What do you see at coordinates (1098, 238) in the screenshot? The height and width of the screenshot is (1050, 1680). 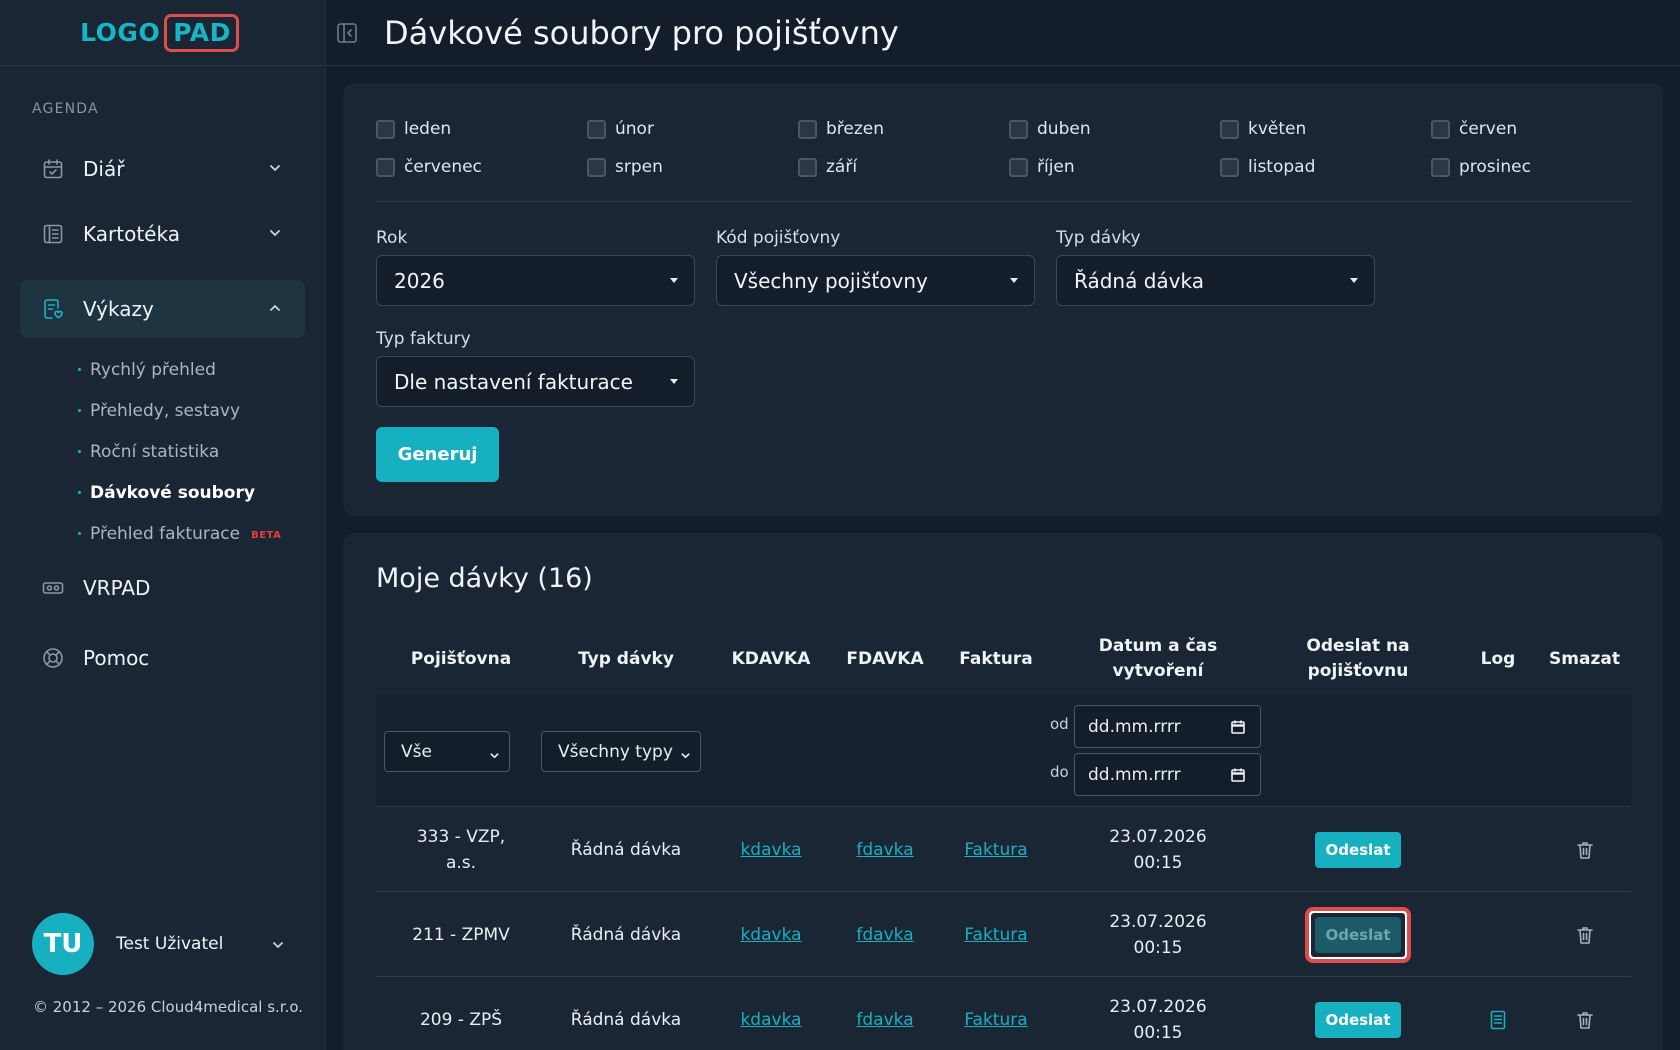 I see `batch-type-label: Typ dávky` at bounding box center [1098, 238].